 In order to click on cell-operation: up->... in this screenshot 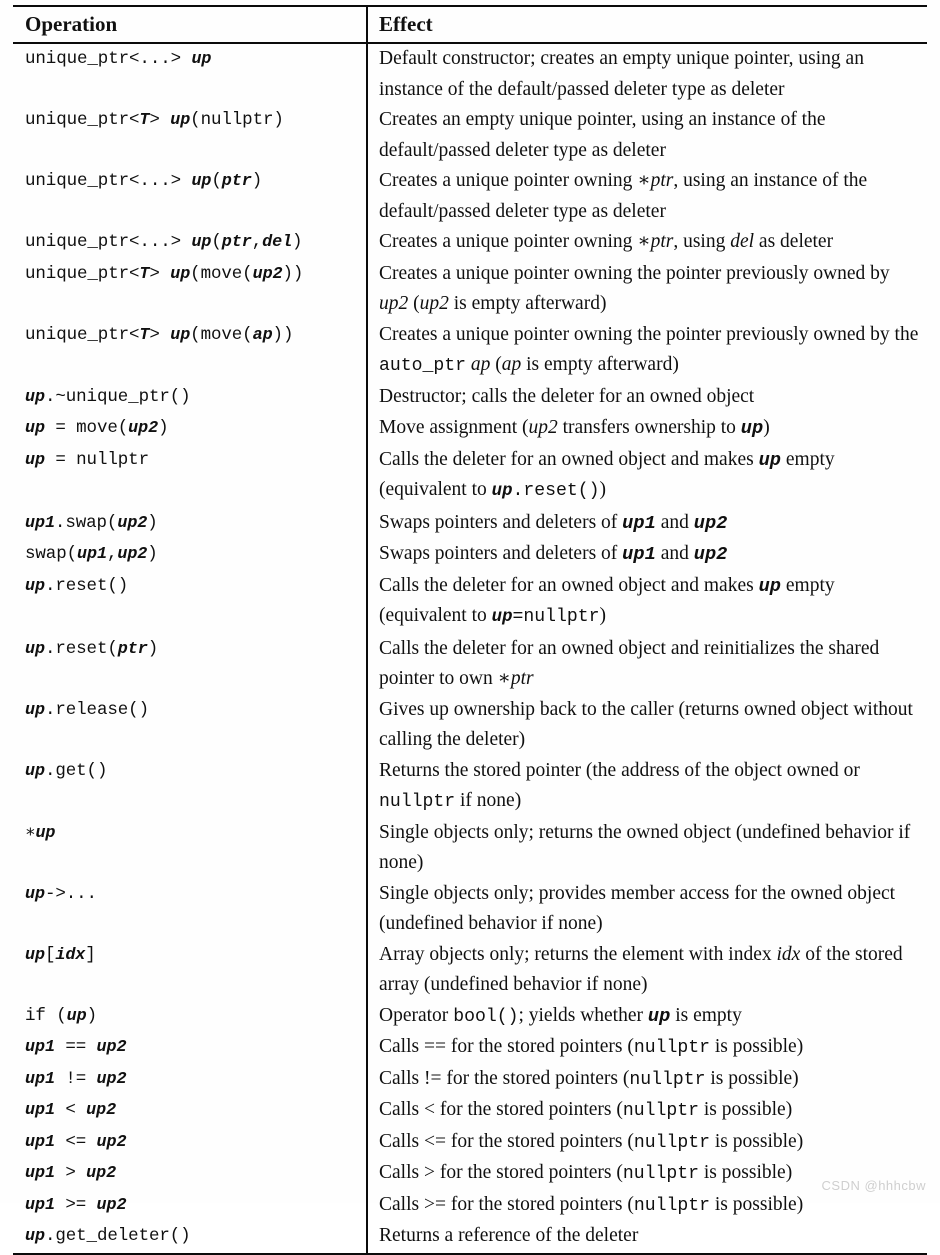, I will do `click(61, 893)`.